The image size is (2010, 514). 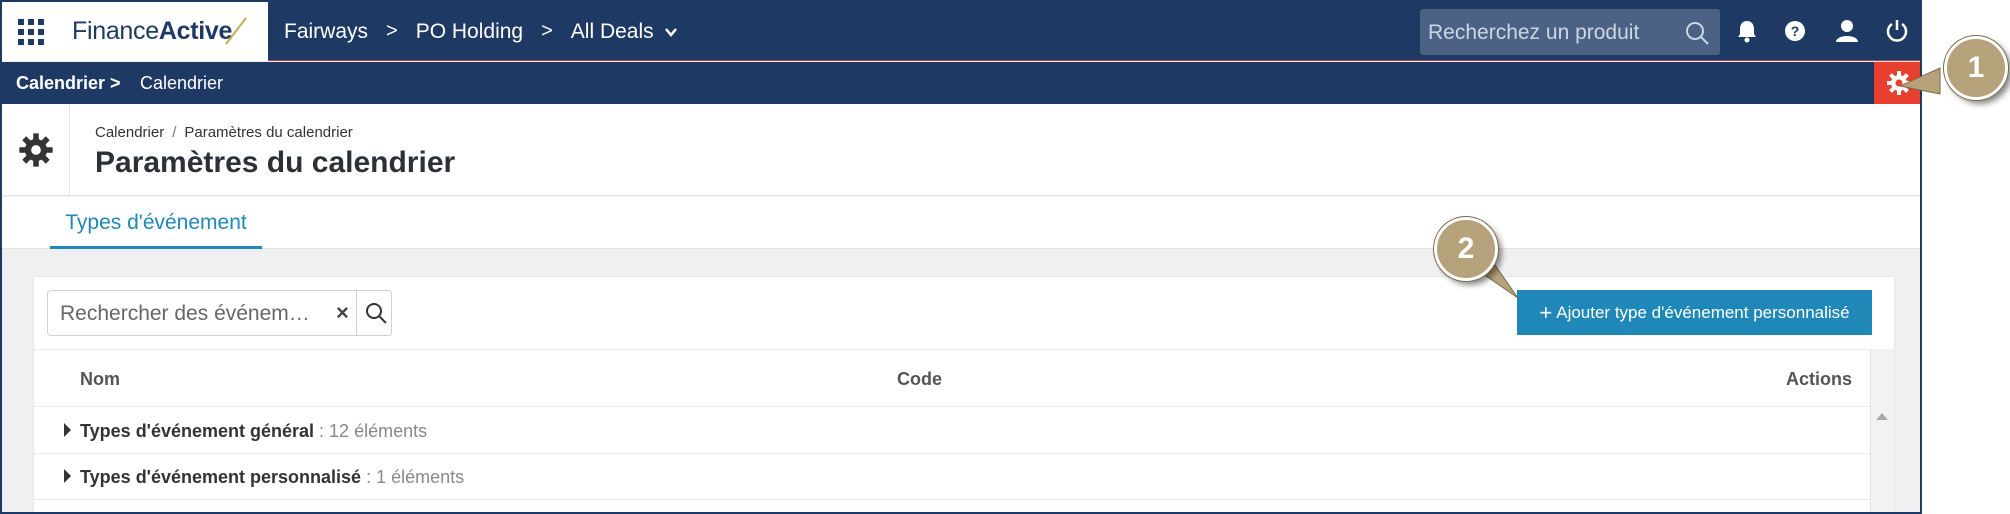 I want to click on group-count: : 1 éléments, so click(x=413, y=477).